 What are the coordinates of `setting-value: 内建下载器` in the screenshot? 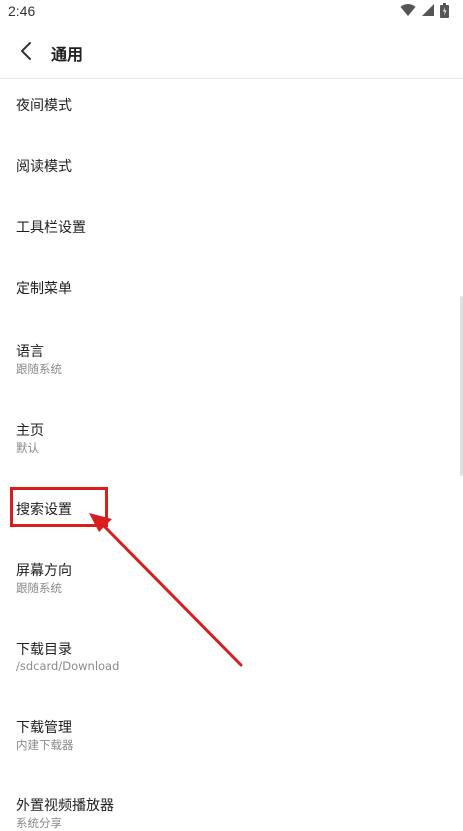 It's located at (45, 745).